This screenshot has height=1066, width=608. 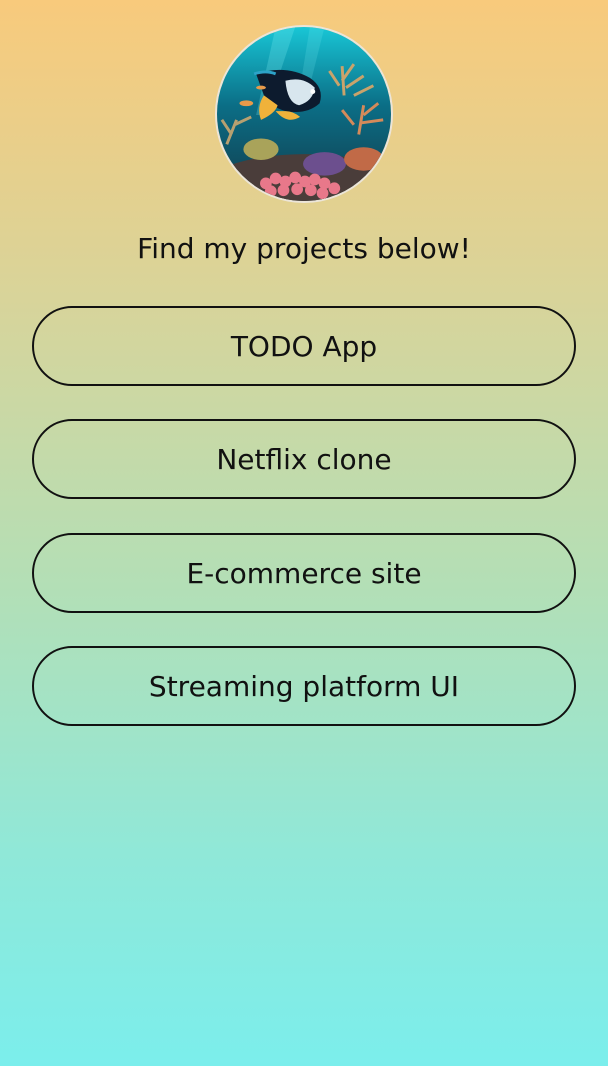 What do you see at coordinates (304, 459) in the screenshot?
I see `project-link-netflix-clone: Netflix clone` at bounding box center [304, 459].